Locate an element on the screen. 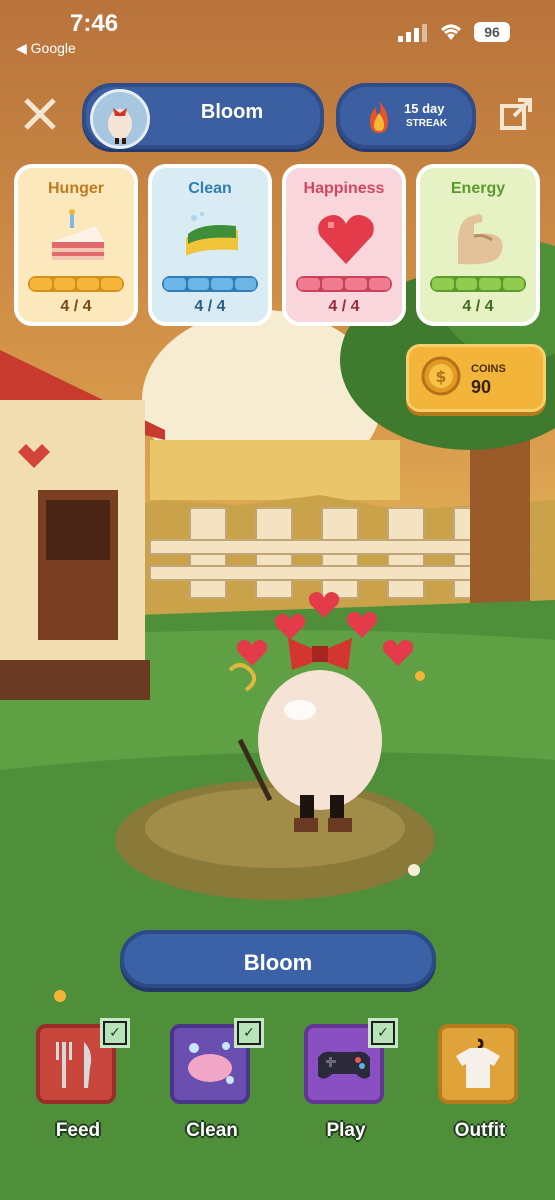 The height and width of the screenshot is (1200, 555). sponge-icon is located at coordinates (212, 234).